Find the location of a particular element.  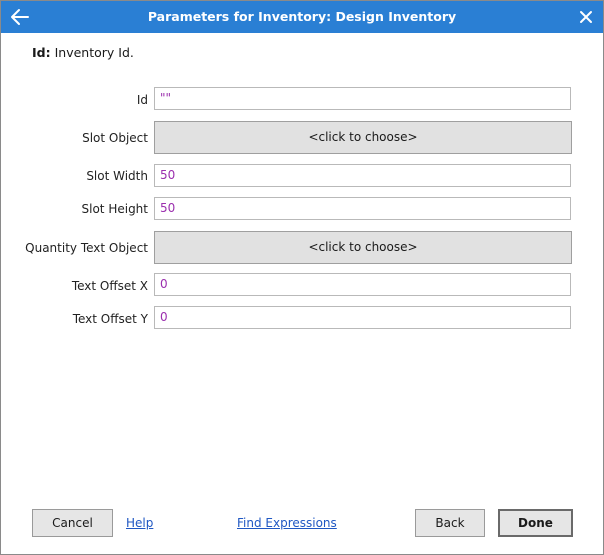

done-button: Done is located at coordinates (535, 523).